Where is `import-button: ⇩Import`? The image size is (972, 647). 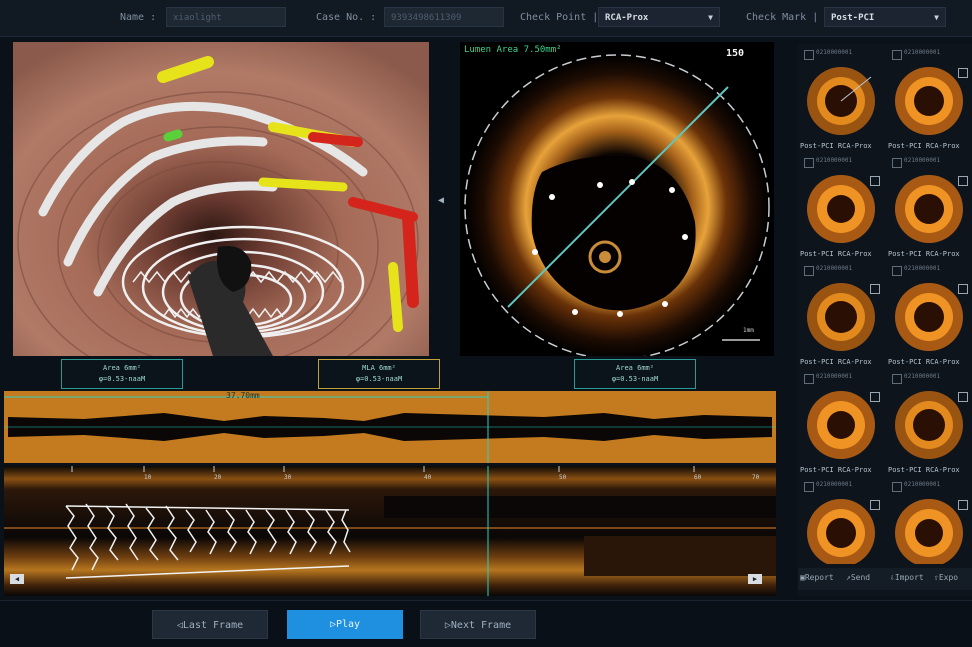
import-button: ⇩Import is located at coordinates (907, 577).